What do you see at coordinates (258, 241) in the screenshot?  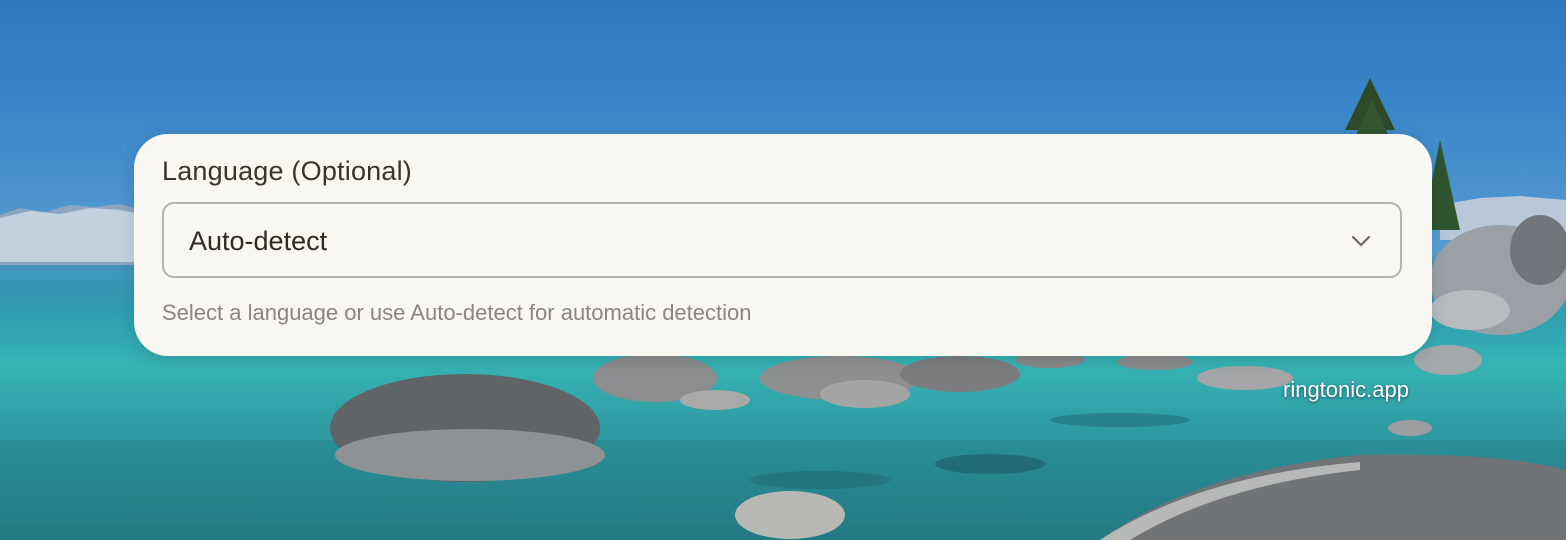 I see `language-select-value: Auto-detect` at bounding box center [258, 241].